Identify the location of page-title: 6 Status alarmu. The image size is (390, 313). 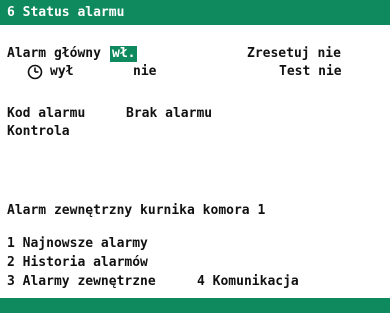
(66, 12).